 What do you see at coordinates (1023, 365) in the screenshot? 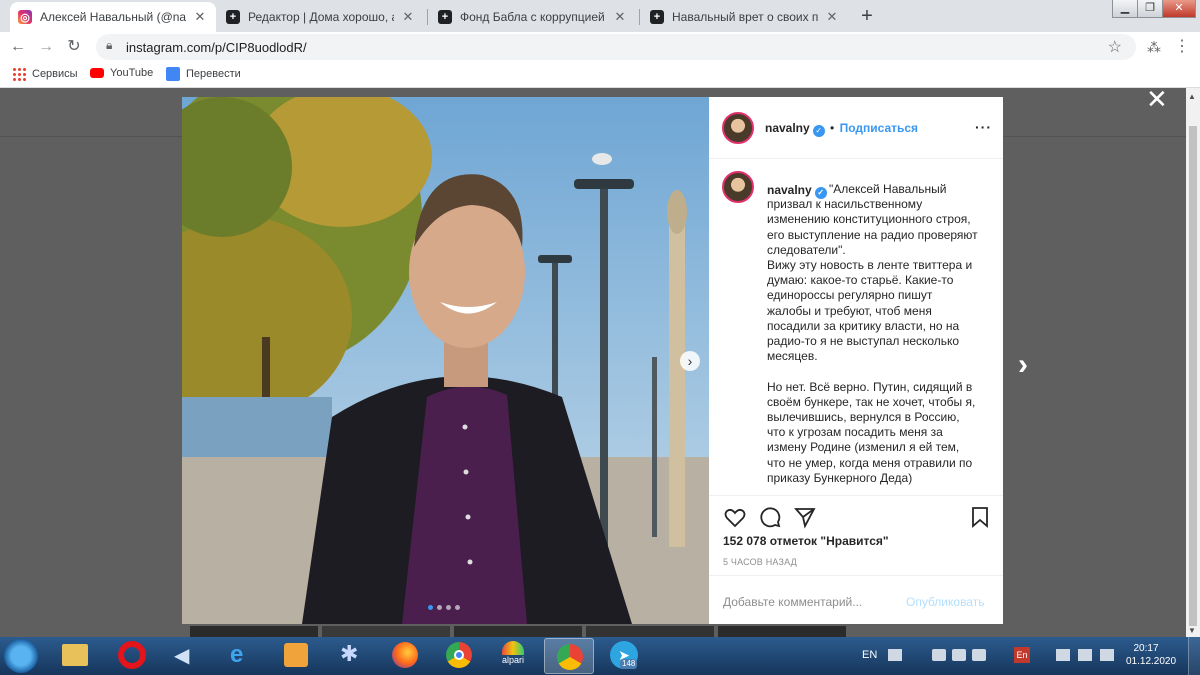
I see `next-post-chevron-icon: ›` at bounding box center [1023, 365].